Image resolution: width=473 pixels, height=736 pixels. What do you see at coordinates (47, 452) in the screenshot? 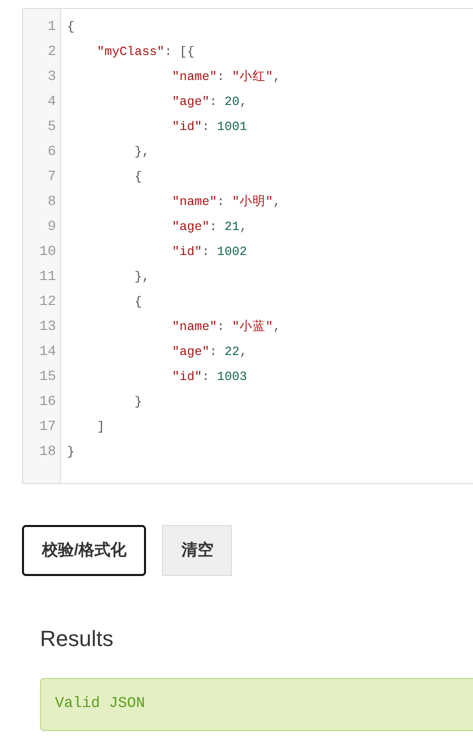
I see `line-number: 18` at bounding box center [47, 452].